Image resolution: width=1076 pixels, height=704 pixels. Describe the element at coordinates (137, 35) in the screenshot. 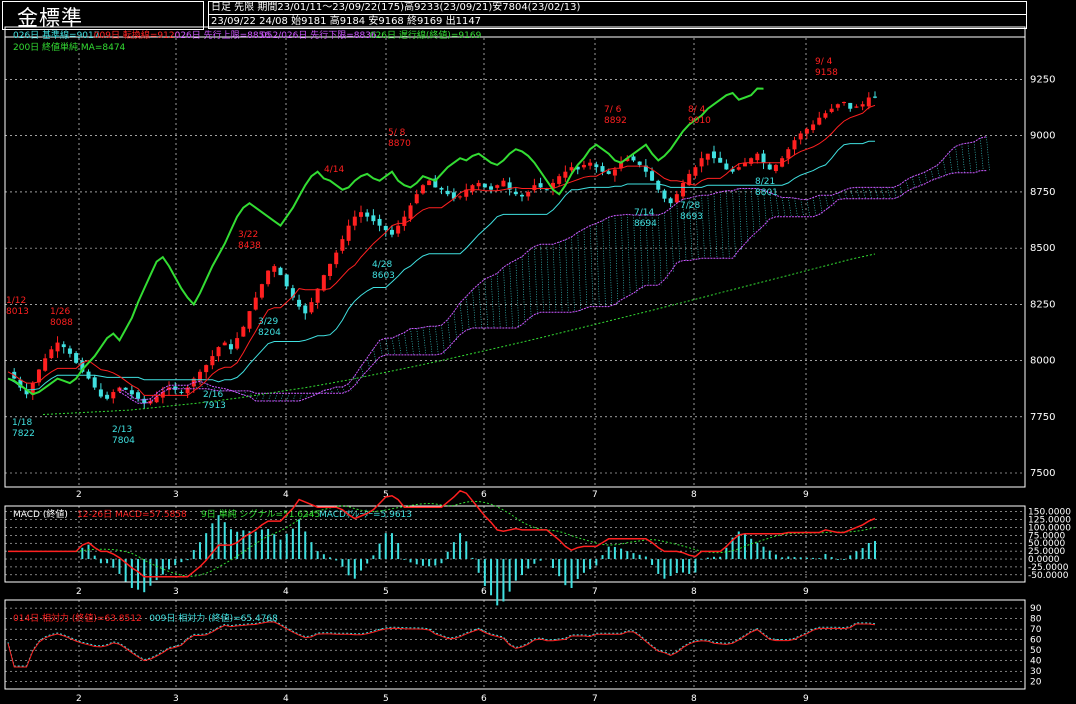

I see `legend-entry: 009日 転換線=9120` at that location.